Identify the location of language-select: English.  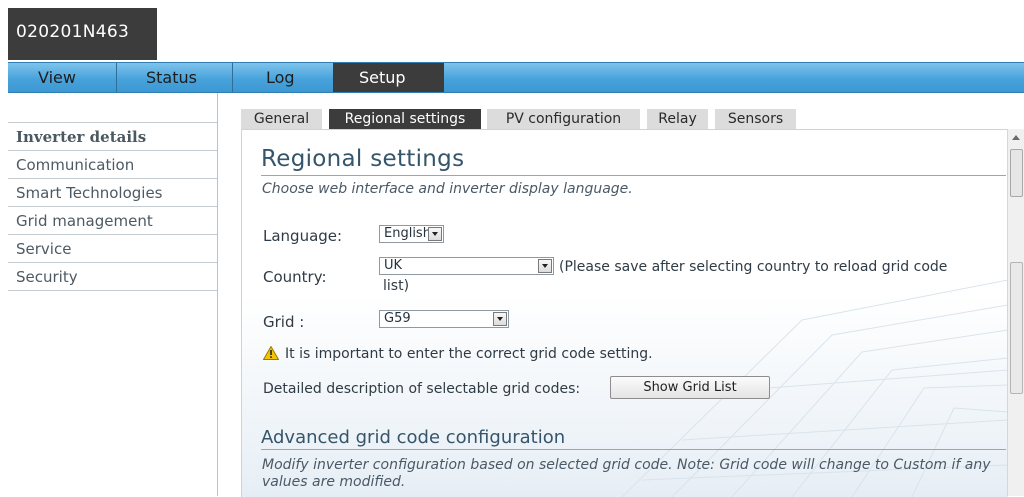
(411, 234).